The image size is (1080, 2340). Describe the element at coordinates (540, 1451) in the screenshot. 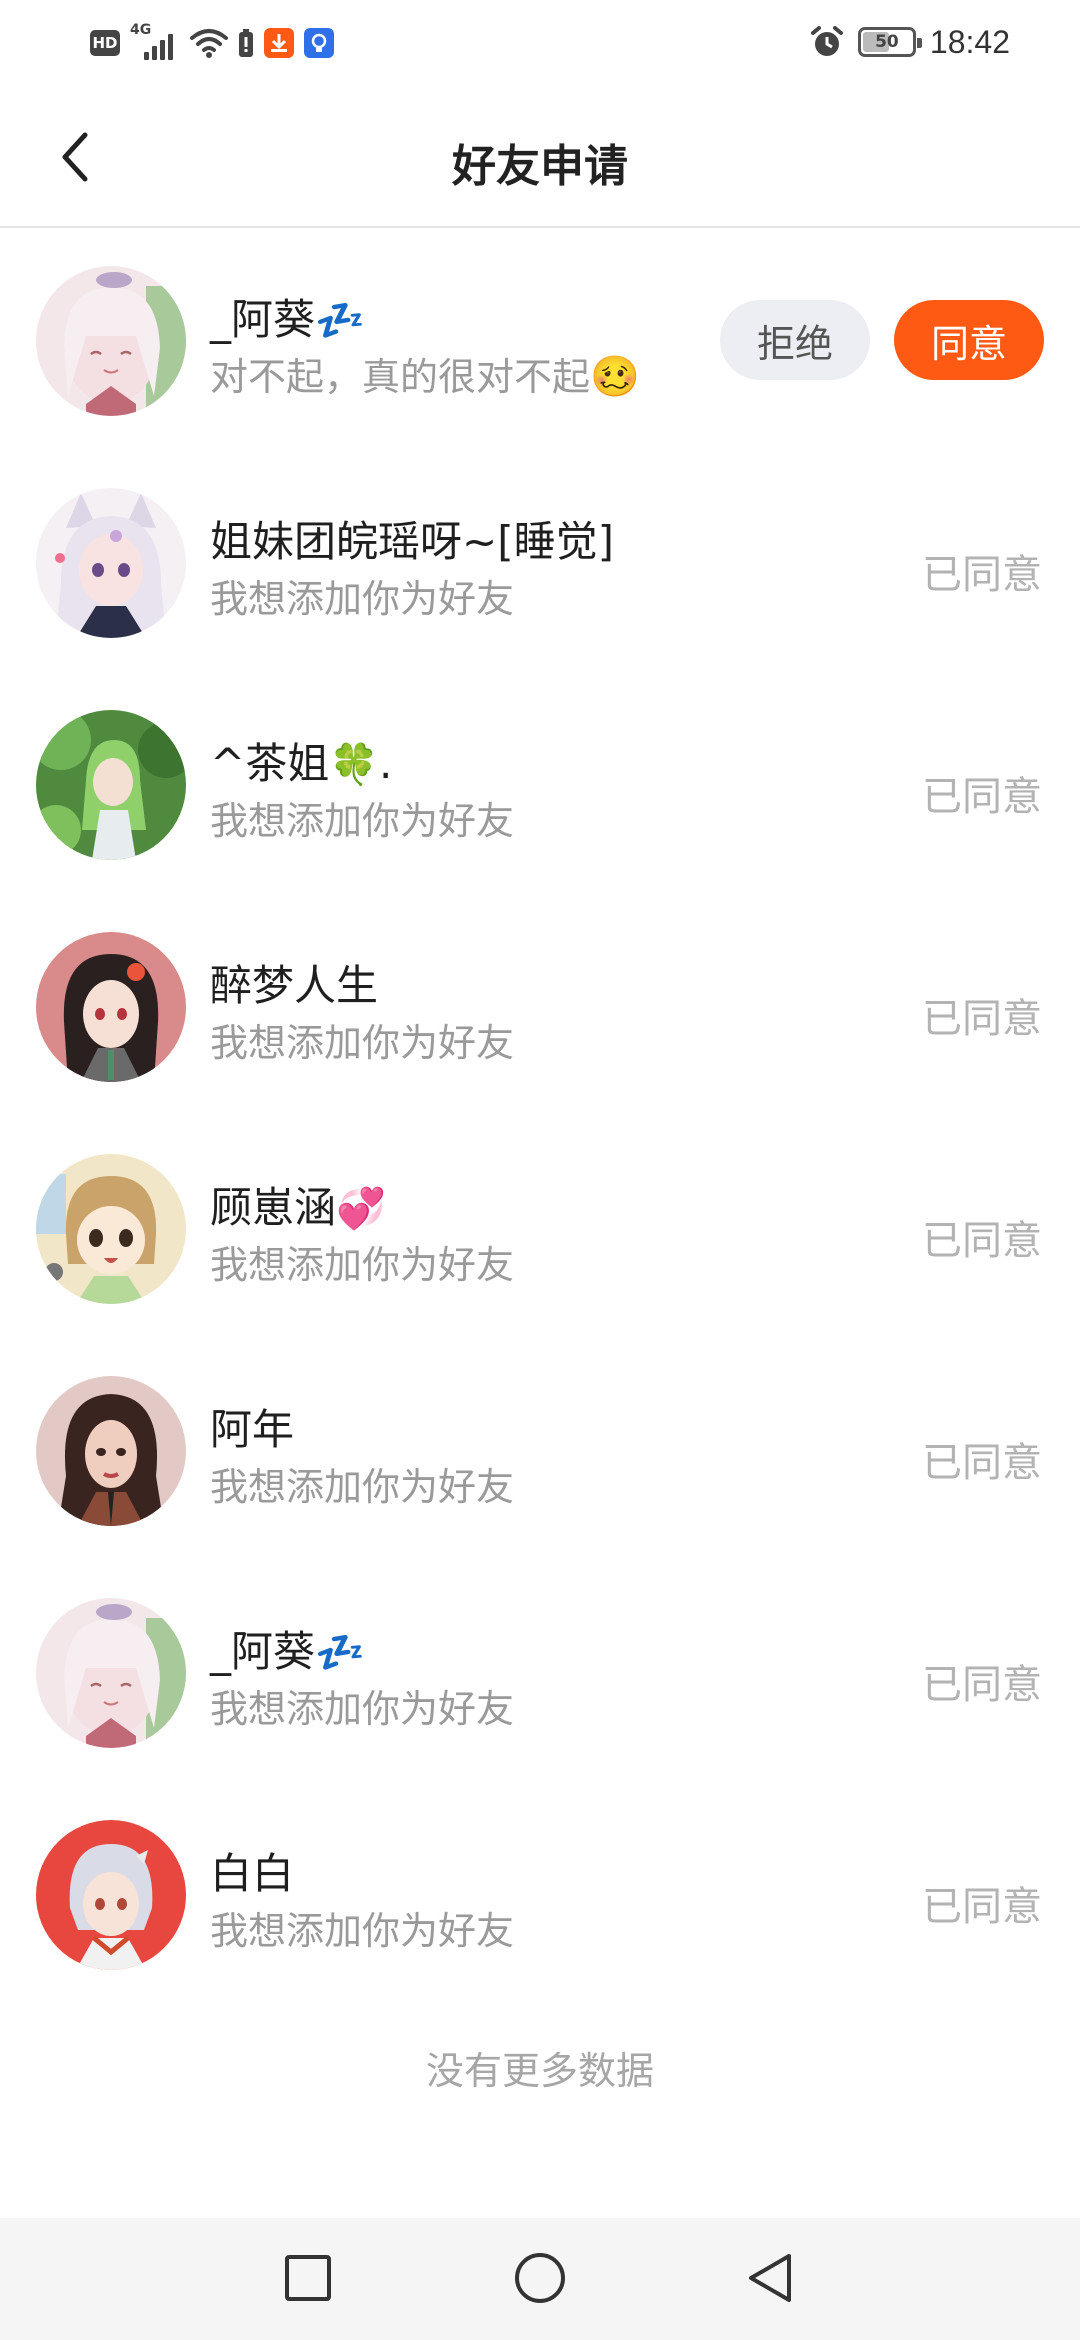

I see `friend-request-item: 阿年 我想添加你为好友 已同意` at that location.